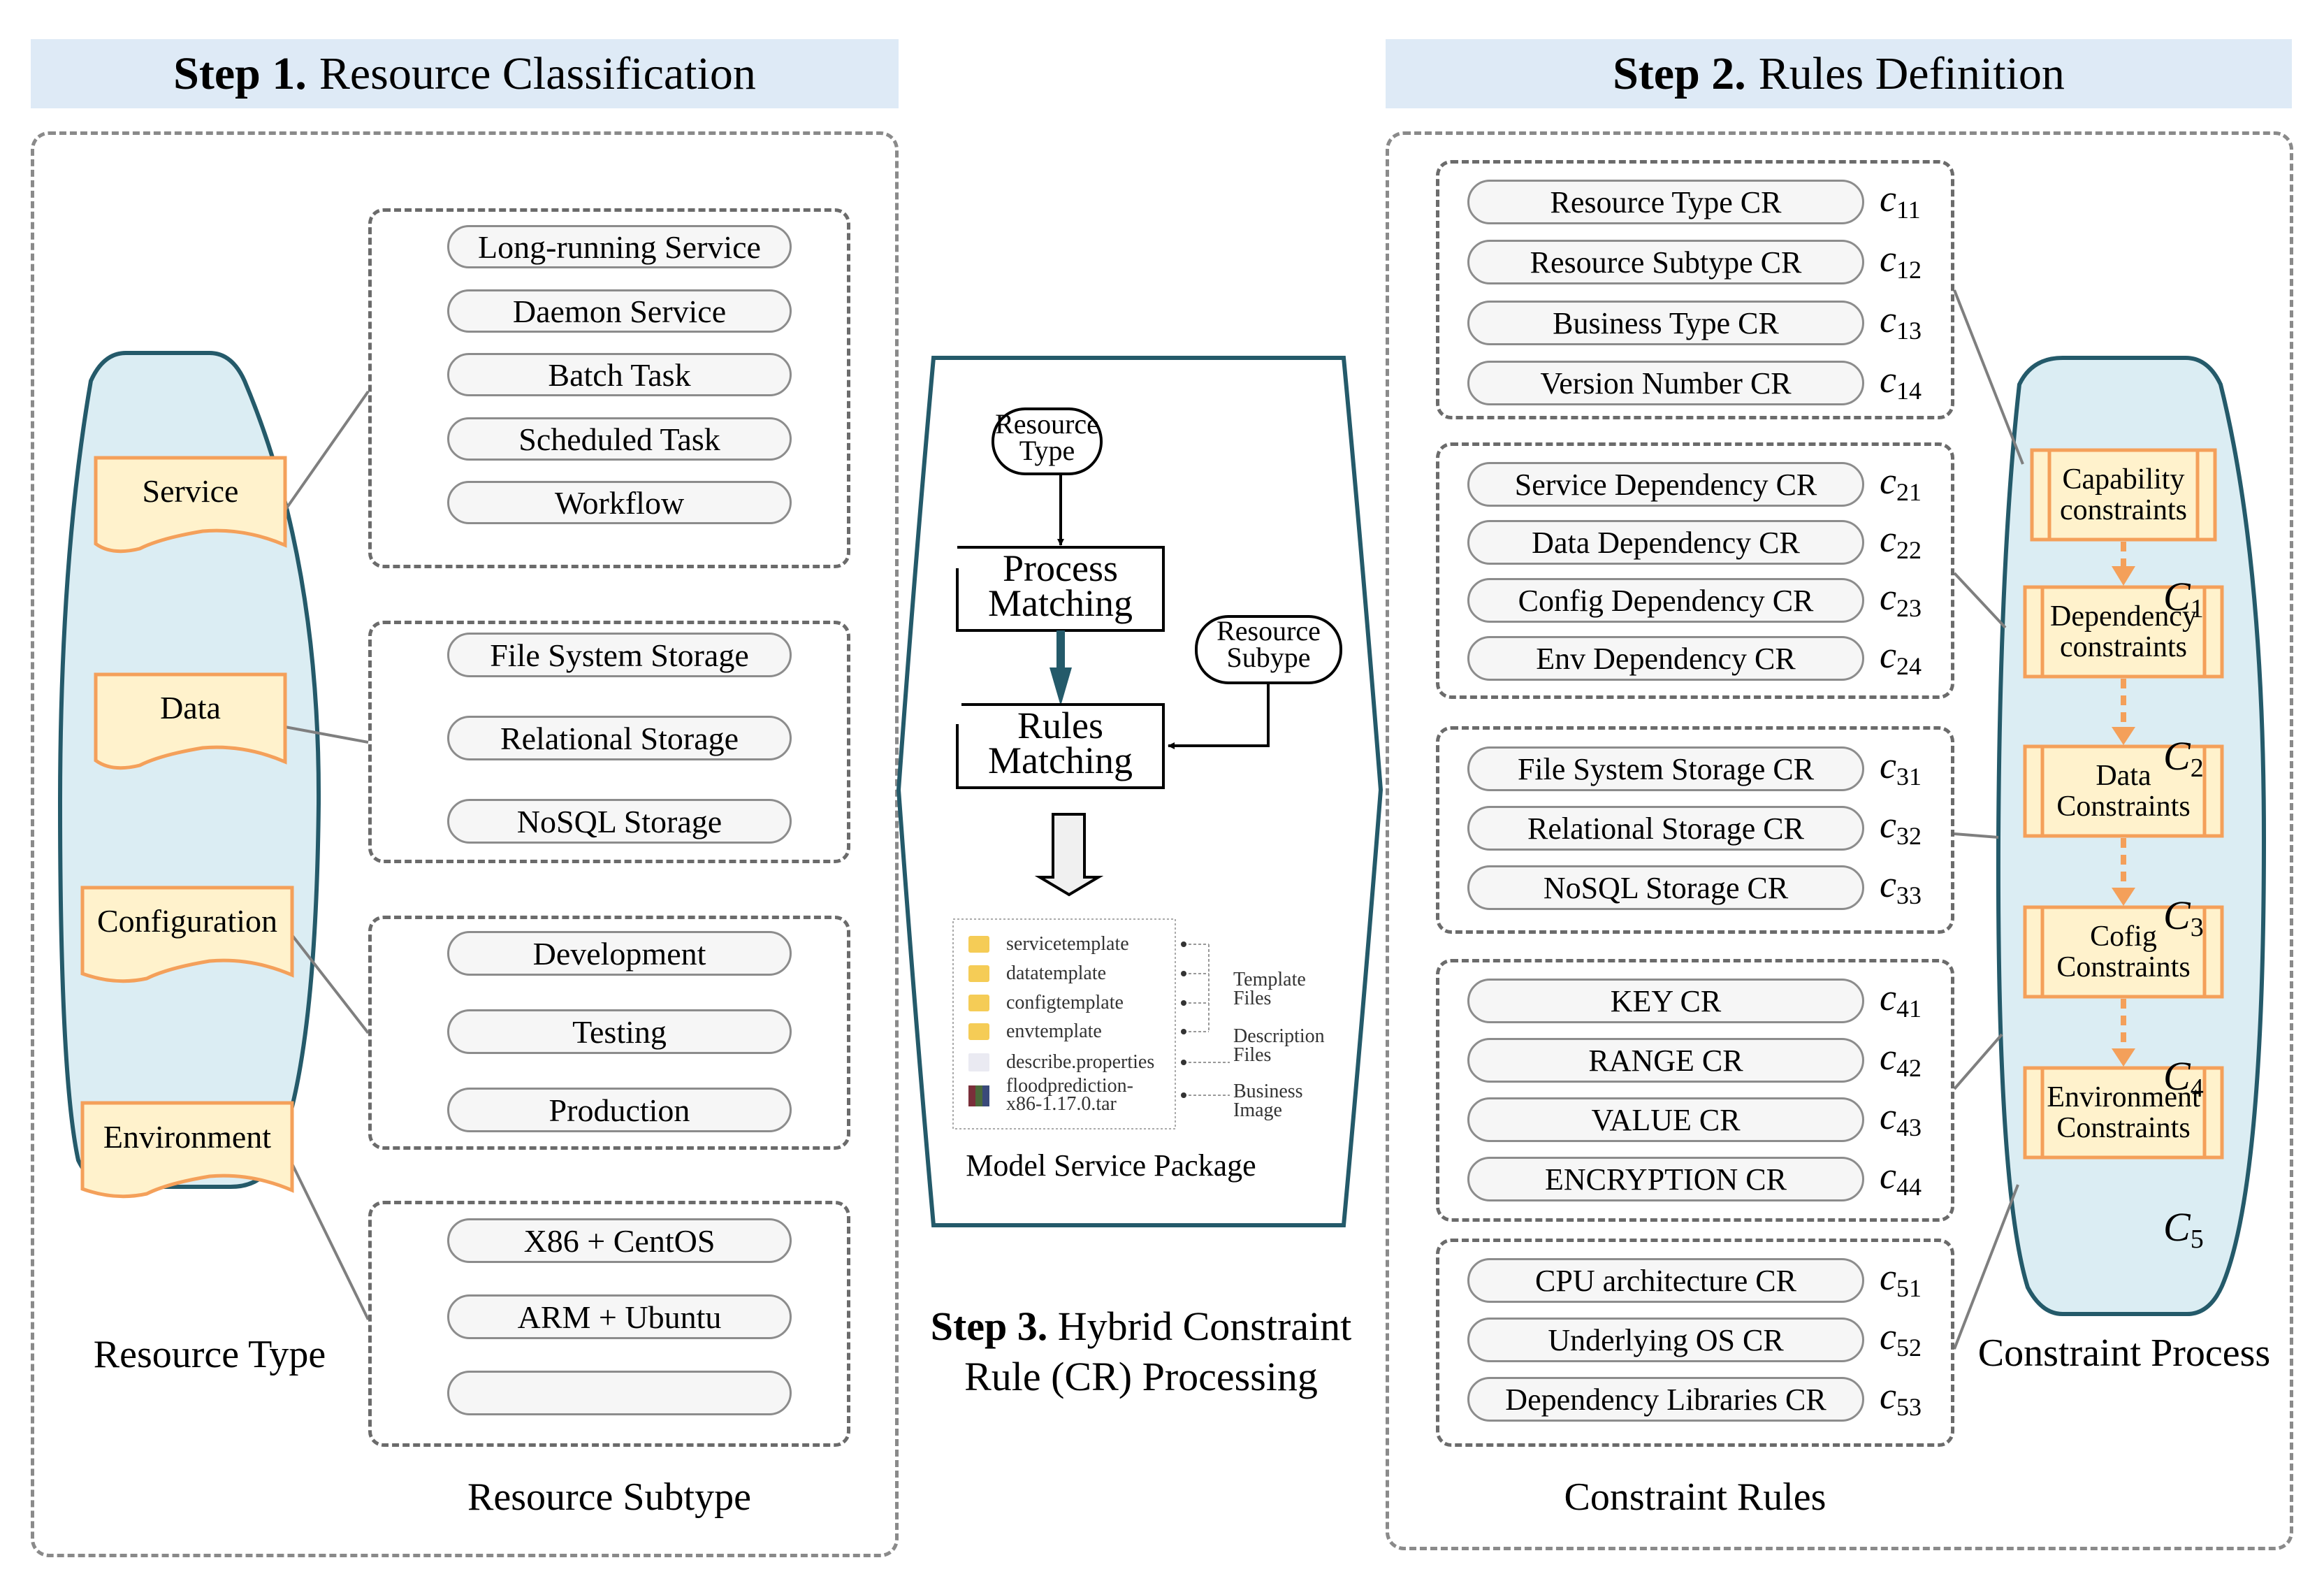 The image size is (2324, 1588). I want to click on rule-code-label: c23, so click(1901, 599).